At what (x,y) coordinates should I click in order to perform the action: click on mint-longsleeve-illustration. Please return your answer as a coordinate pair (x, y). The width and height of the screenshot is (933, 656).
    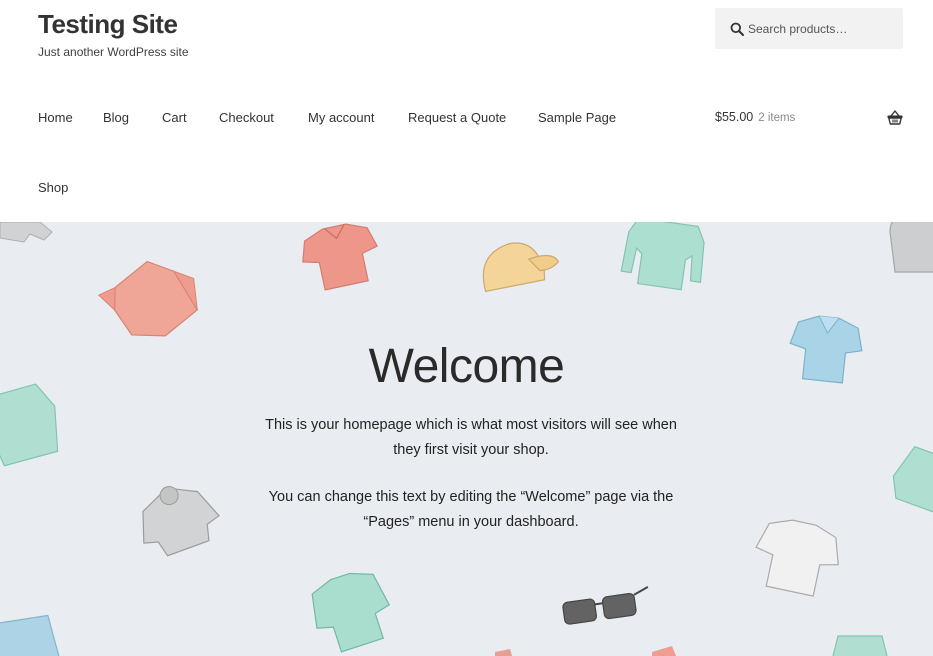
    Looking at the image, I should click on (662, 256).